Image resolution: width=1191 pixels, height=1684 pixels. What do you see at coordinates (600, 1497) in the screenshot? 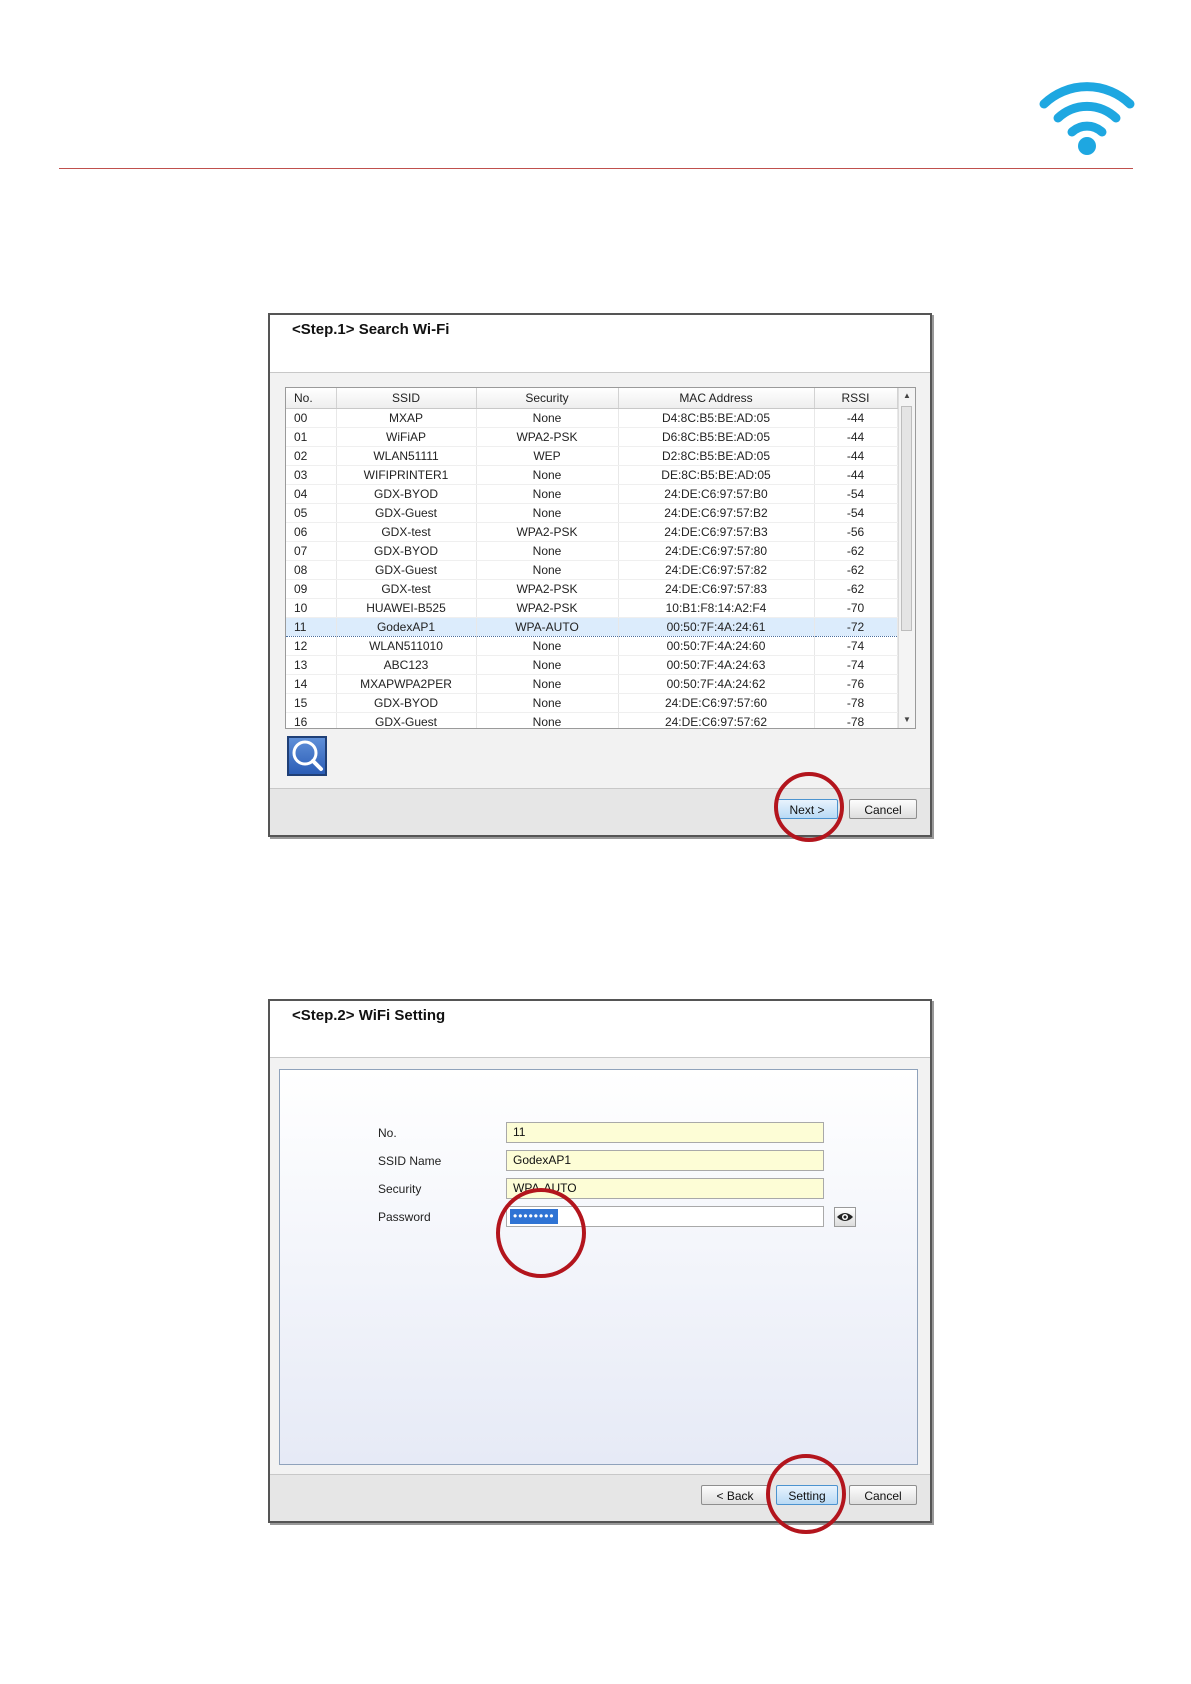
I see `dialog-footer: < Back Setting Cancel` at bounding box center [600, 1497].